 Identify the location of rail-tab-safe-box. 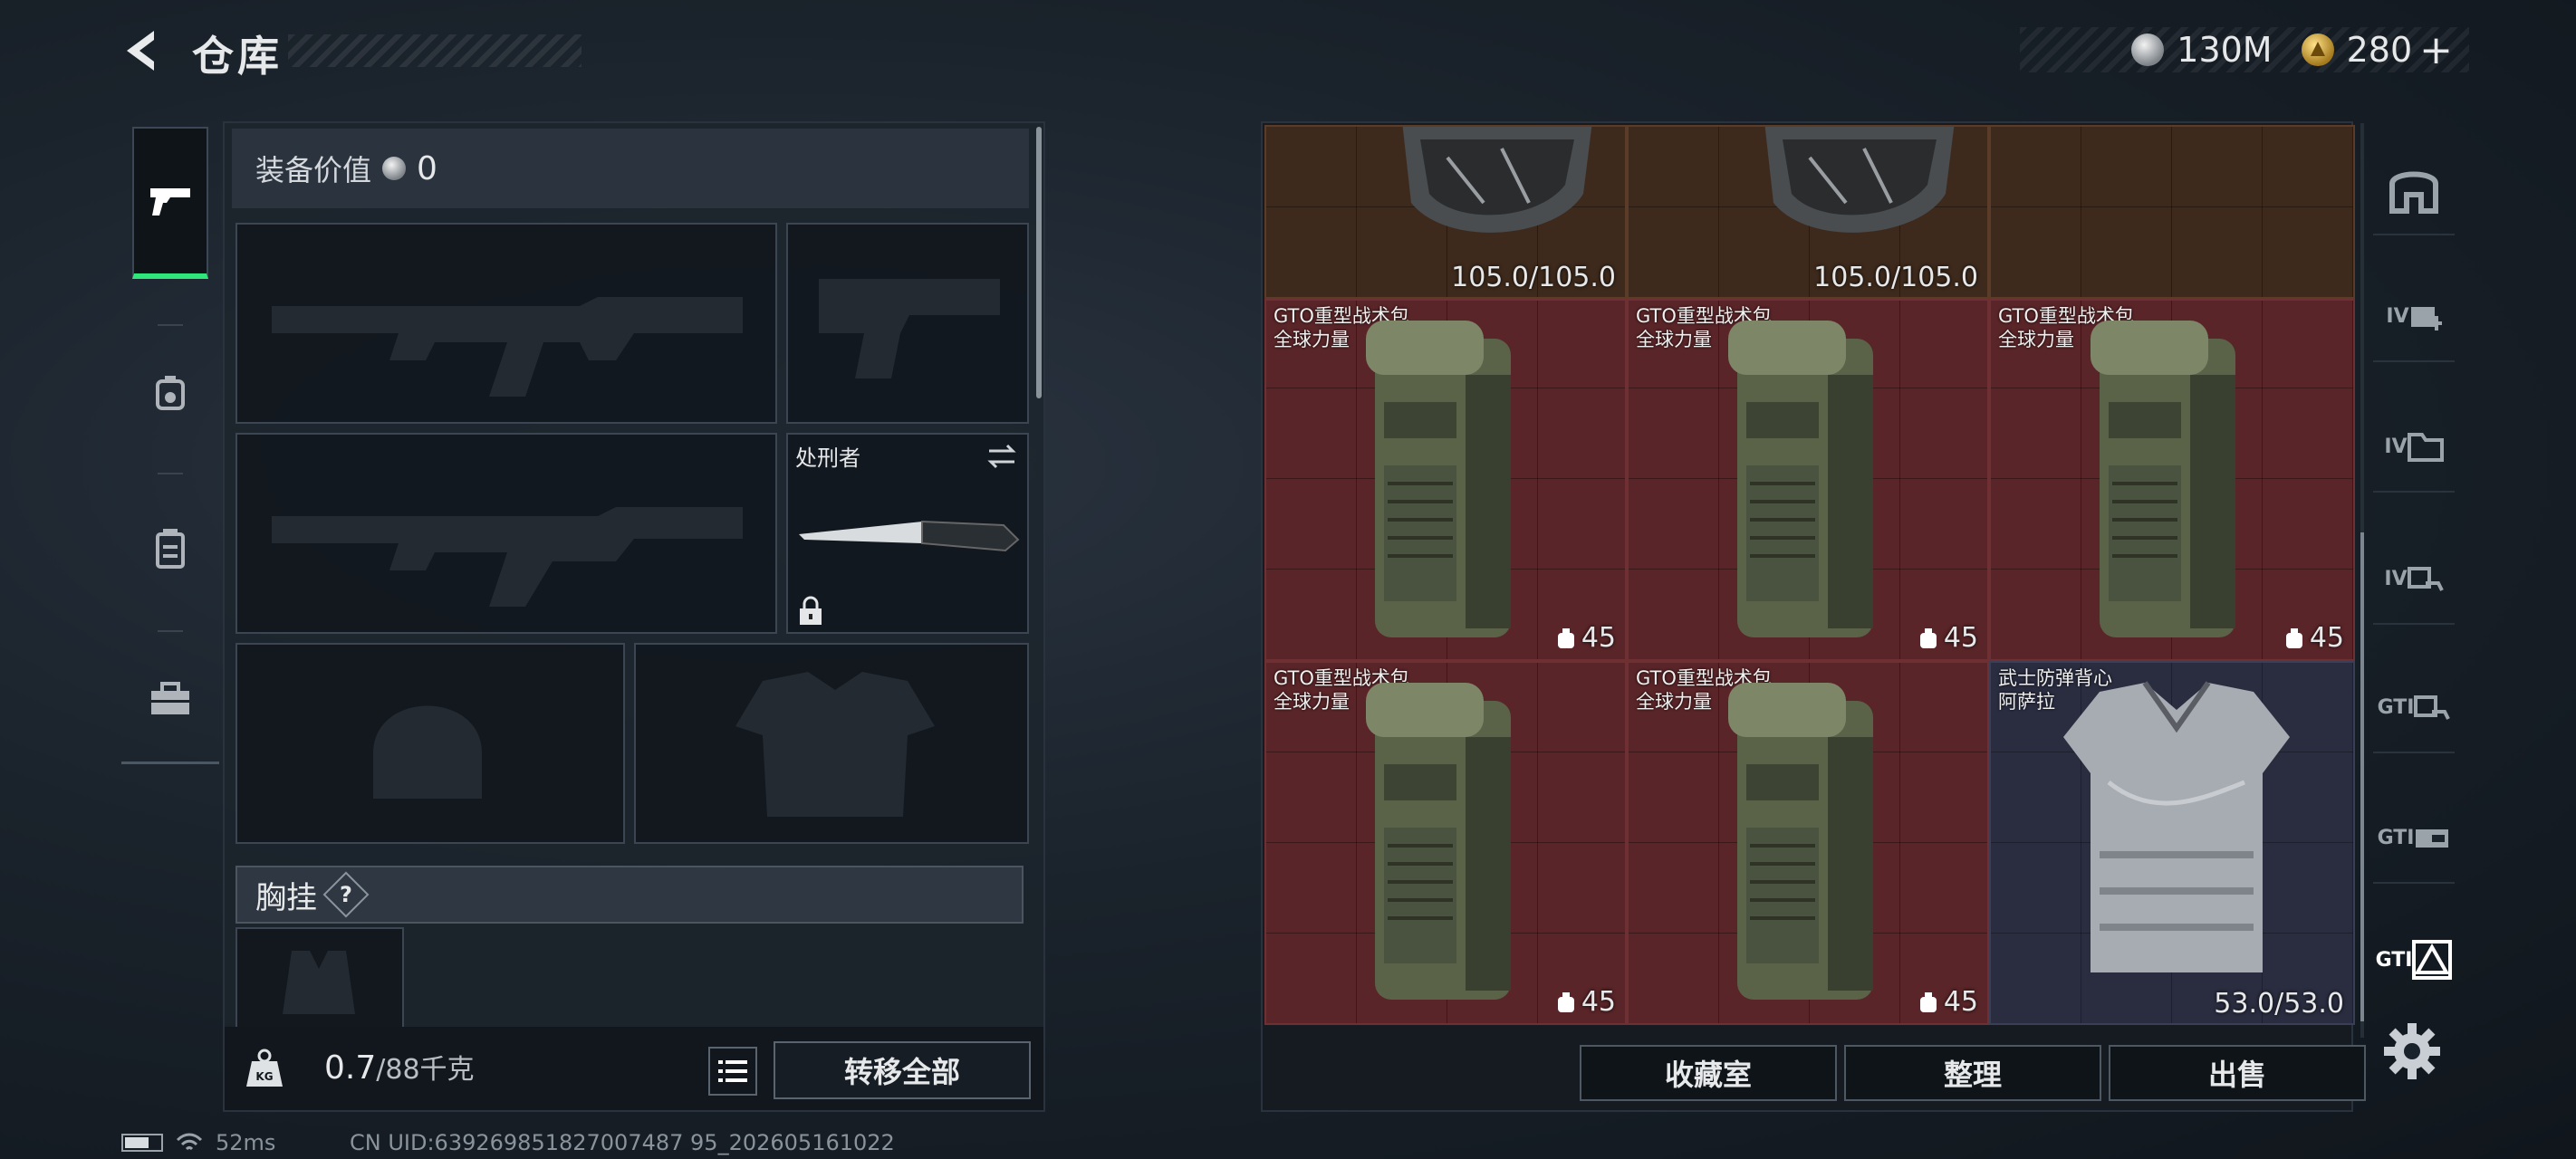
(2414, 190).